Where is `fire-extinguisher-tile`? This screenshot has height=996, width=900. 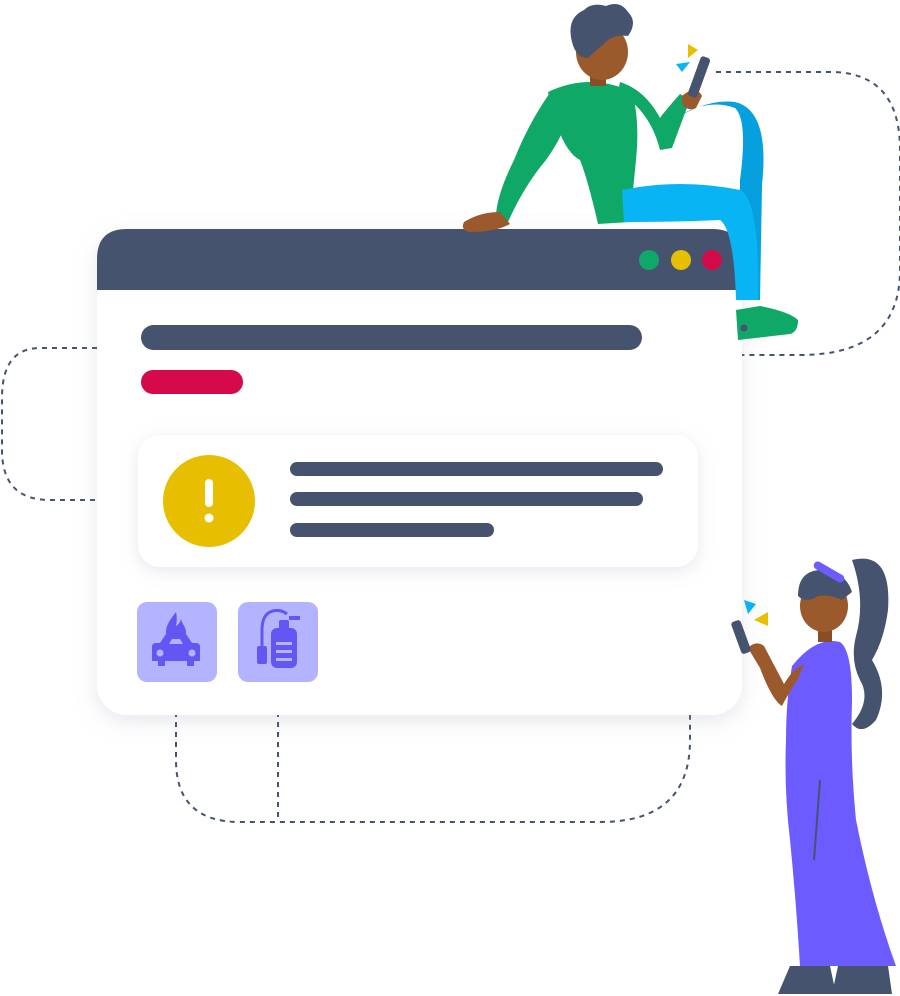
fire-extinguisher-tile is located at coordinates (278, 642).